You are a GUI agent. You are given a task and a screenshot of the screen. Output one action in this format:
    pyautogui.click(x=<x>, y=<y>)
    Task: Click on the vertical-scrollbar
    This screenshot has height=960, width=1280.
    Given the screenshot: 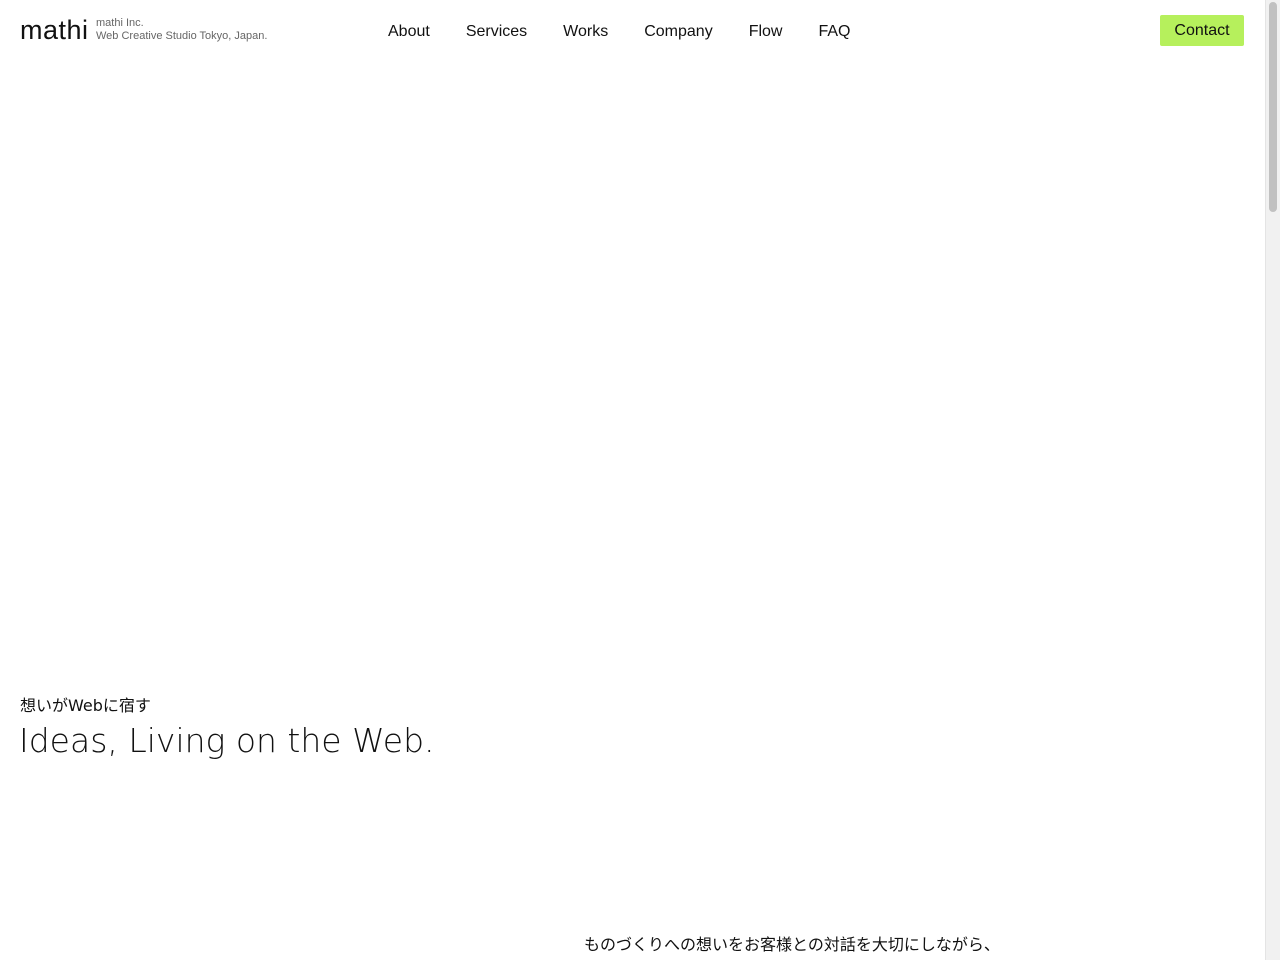 What is the action you would take?
    pyautogui.click(x=1272, y=480)
    